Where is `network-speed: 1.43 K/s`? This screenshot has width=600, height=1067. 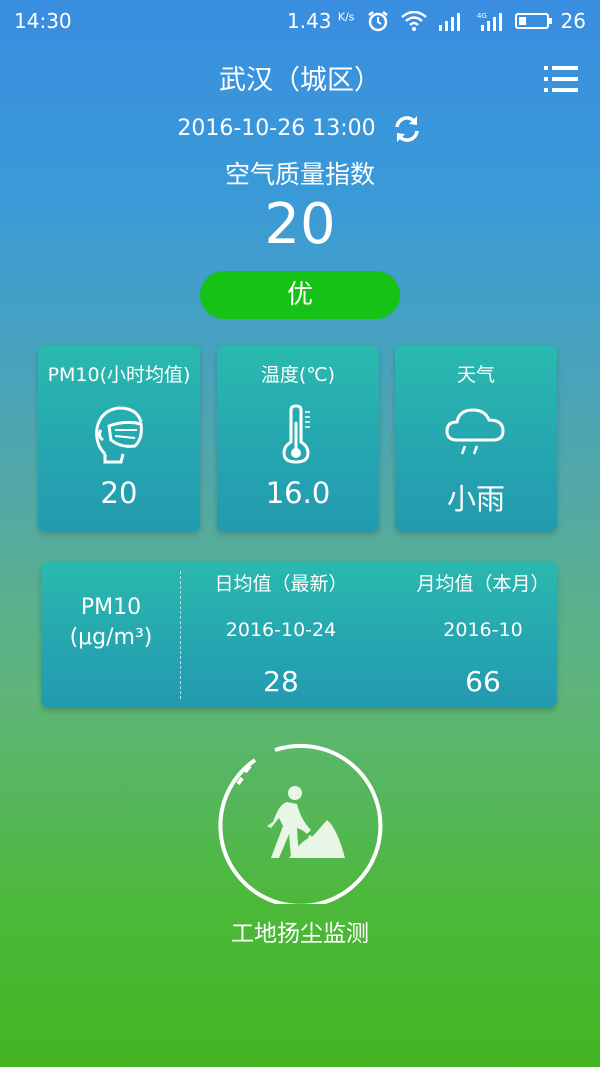
network-speed: 1.43 K/s is located at coordinates (321, 21).